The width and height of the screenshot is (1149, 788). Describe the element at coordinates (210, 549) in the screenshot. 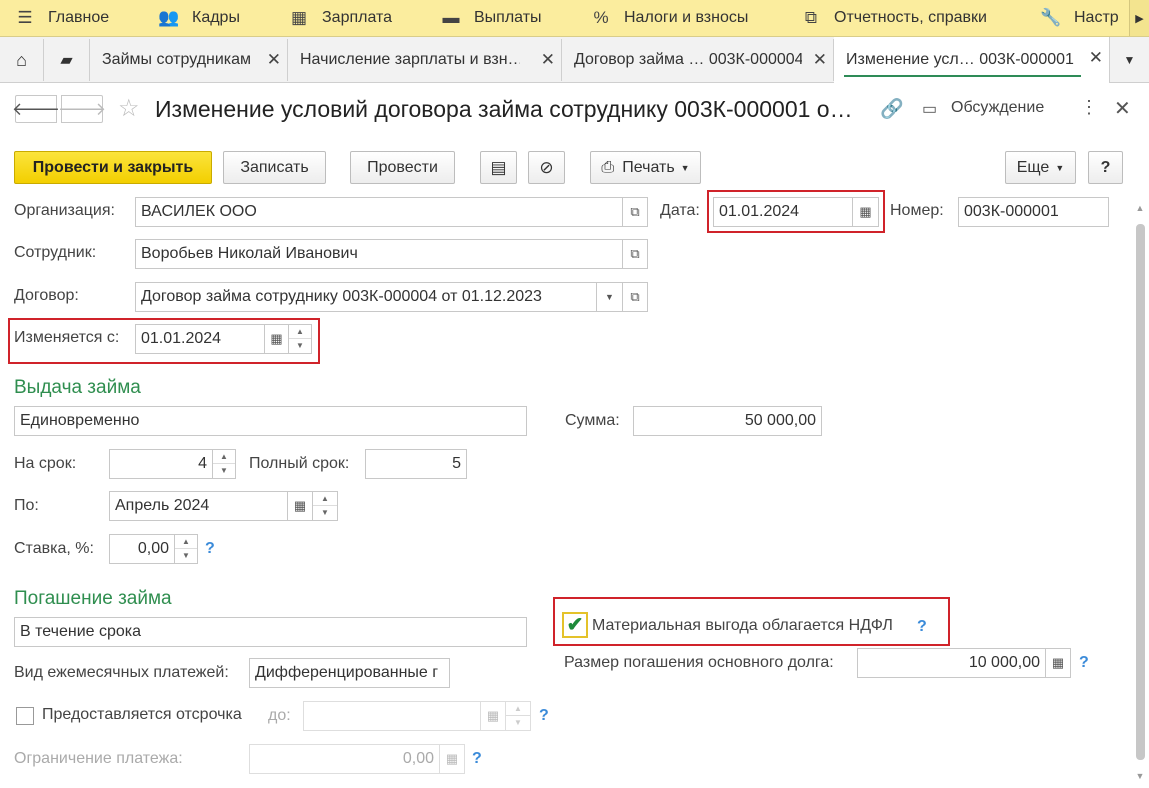

I see `rate-help-icon: ?` at that location.